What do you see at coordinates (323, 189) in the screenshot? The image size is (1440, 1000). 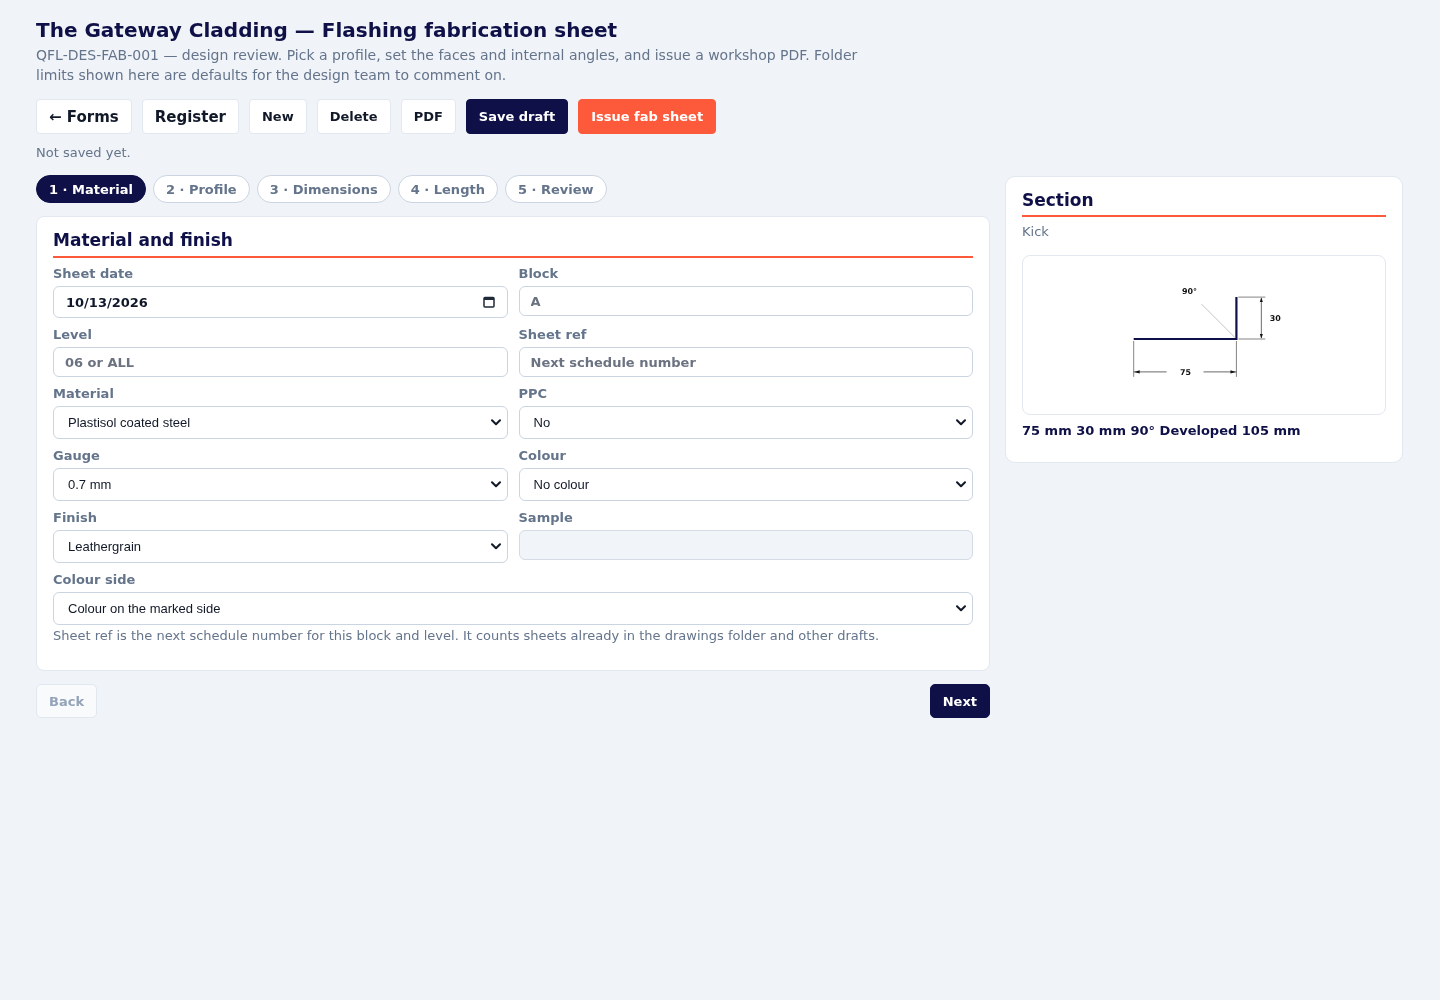 I see `step-tab: 3 · Dimensions` at bounding box center [323, 189].